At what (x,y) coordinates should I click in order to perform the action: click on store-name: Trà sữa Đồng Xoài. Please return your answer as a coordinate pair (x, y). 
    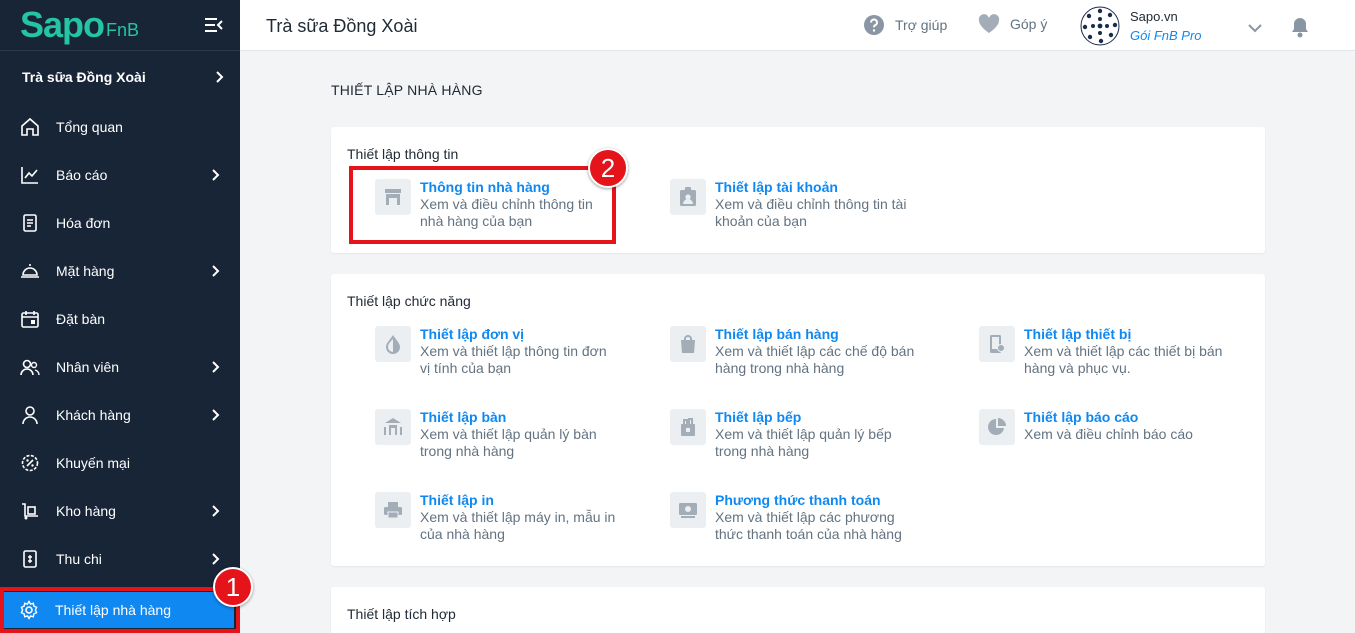
    Looking at the image, I should click on (84, 77).